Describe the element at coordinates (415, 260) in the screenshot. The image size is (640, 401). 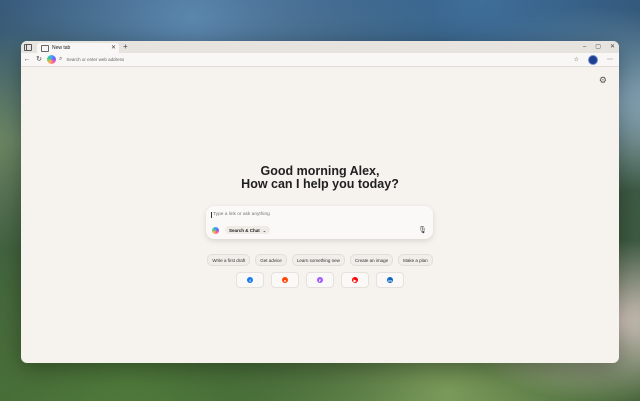
I see `suggestion-chip: Make a plan` at that location.